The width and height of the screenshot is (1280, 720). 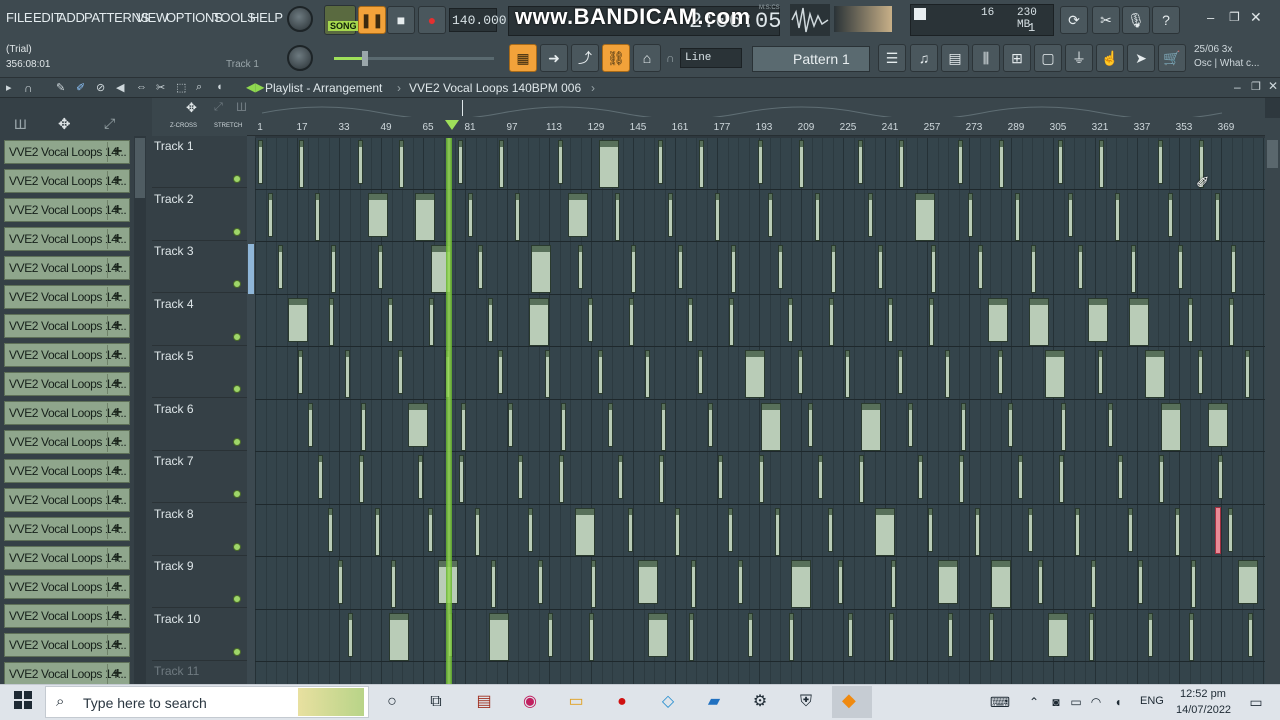 I want to click on selected-audio-clip, so click(x=1218, y=530).